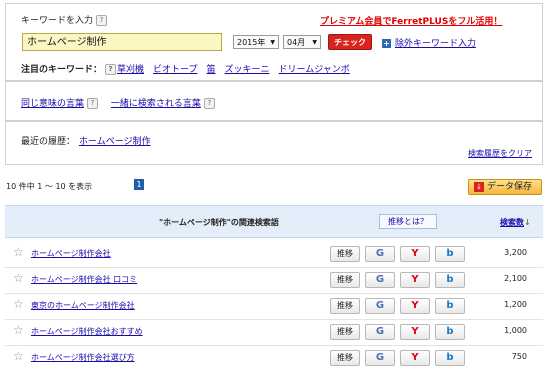 The image size is (550, 370). I want to click on featured-item: 笛, so click(210, 70).